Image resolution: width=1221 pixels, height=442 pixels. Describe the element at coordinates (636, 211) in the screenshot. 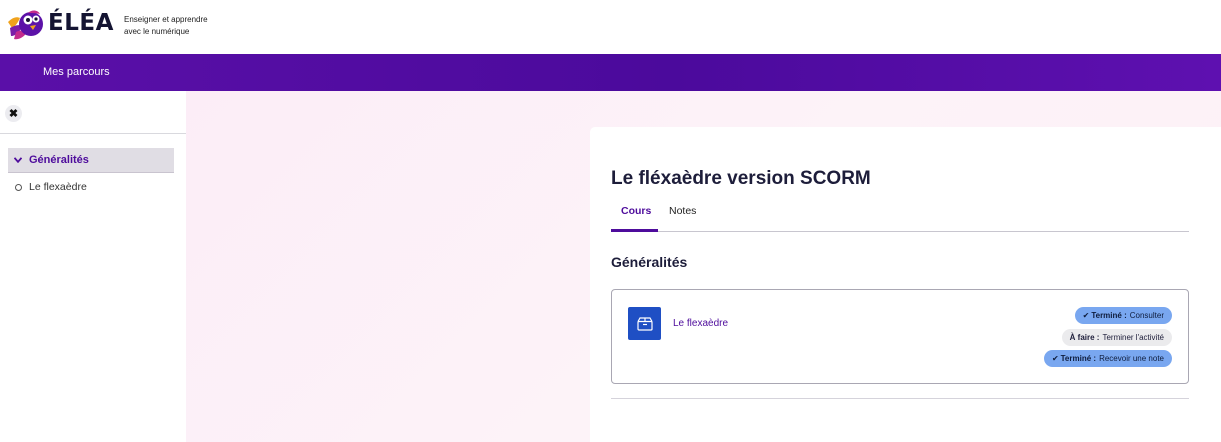

I see `tab-cours: Cours` at that location.